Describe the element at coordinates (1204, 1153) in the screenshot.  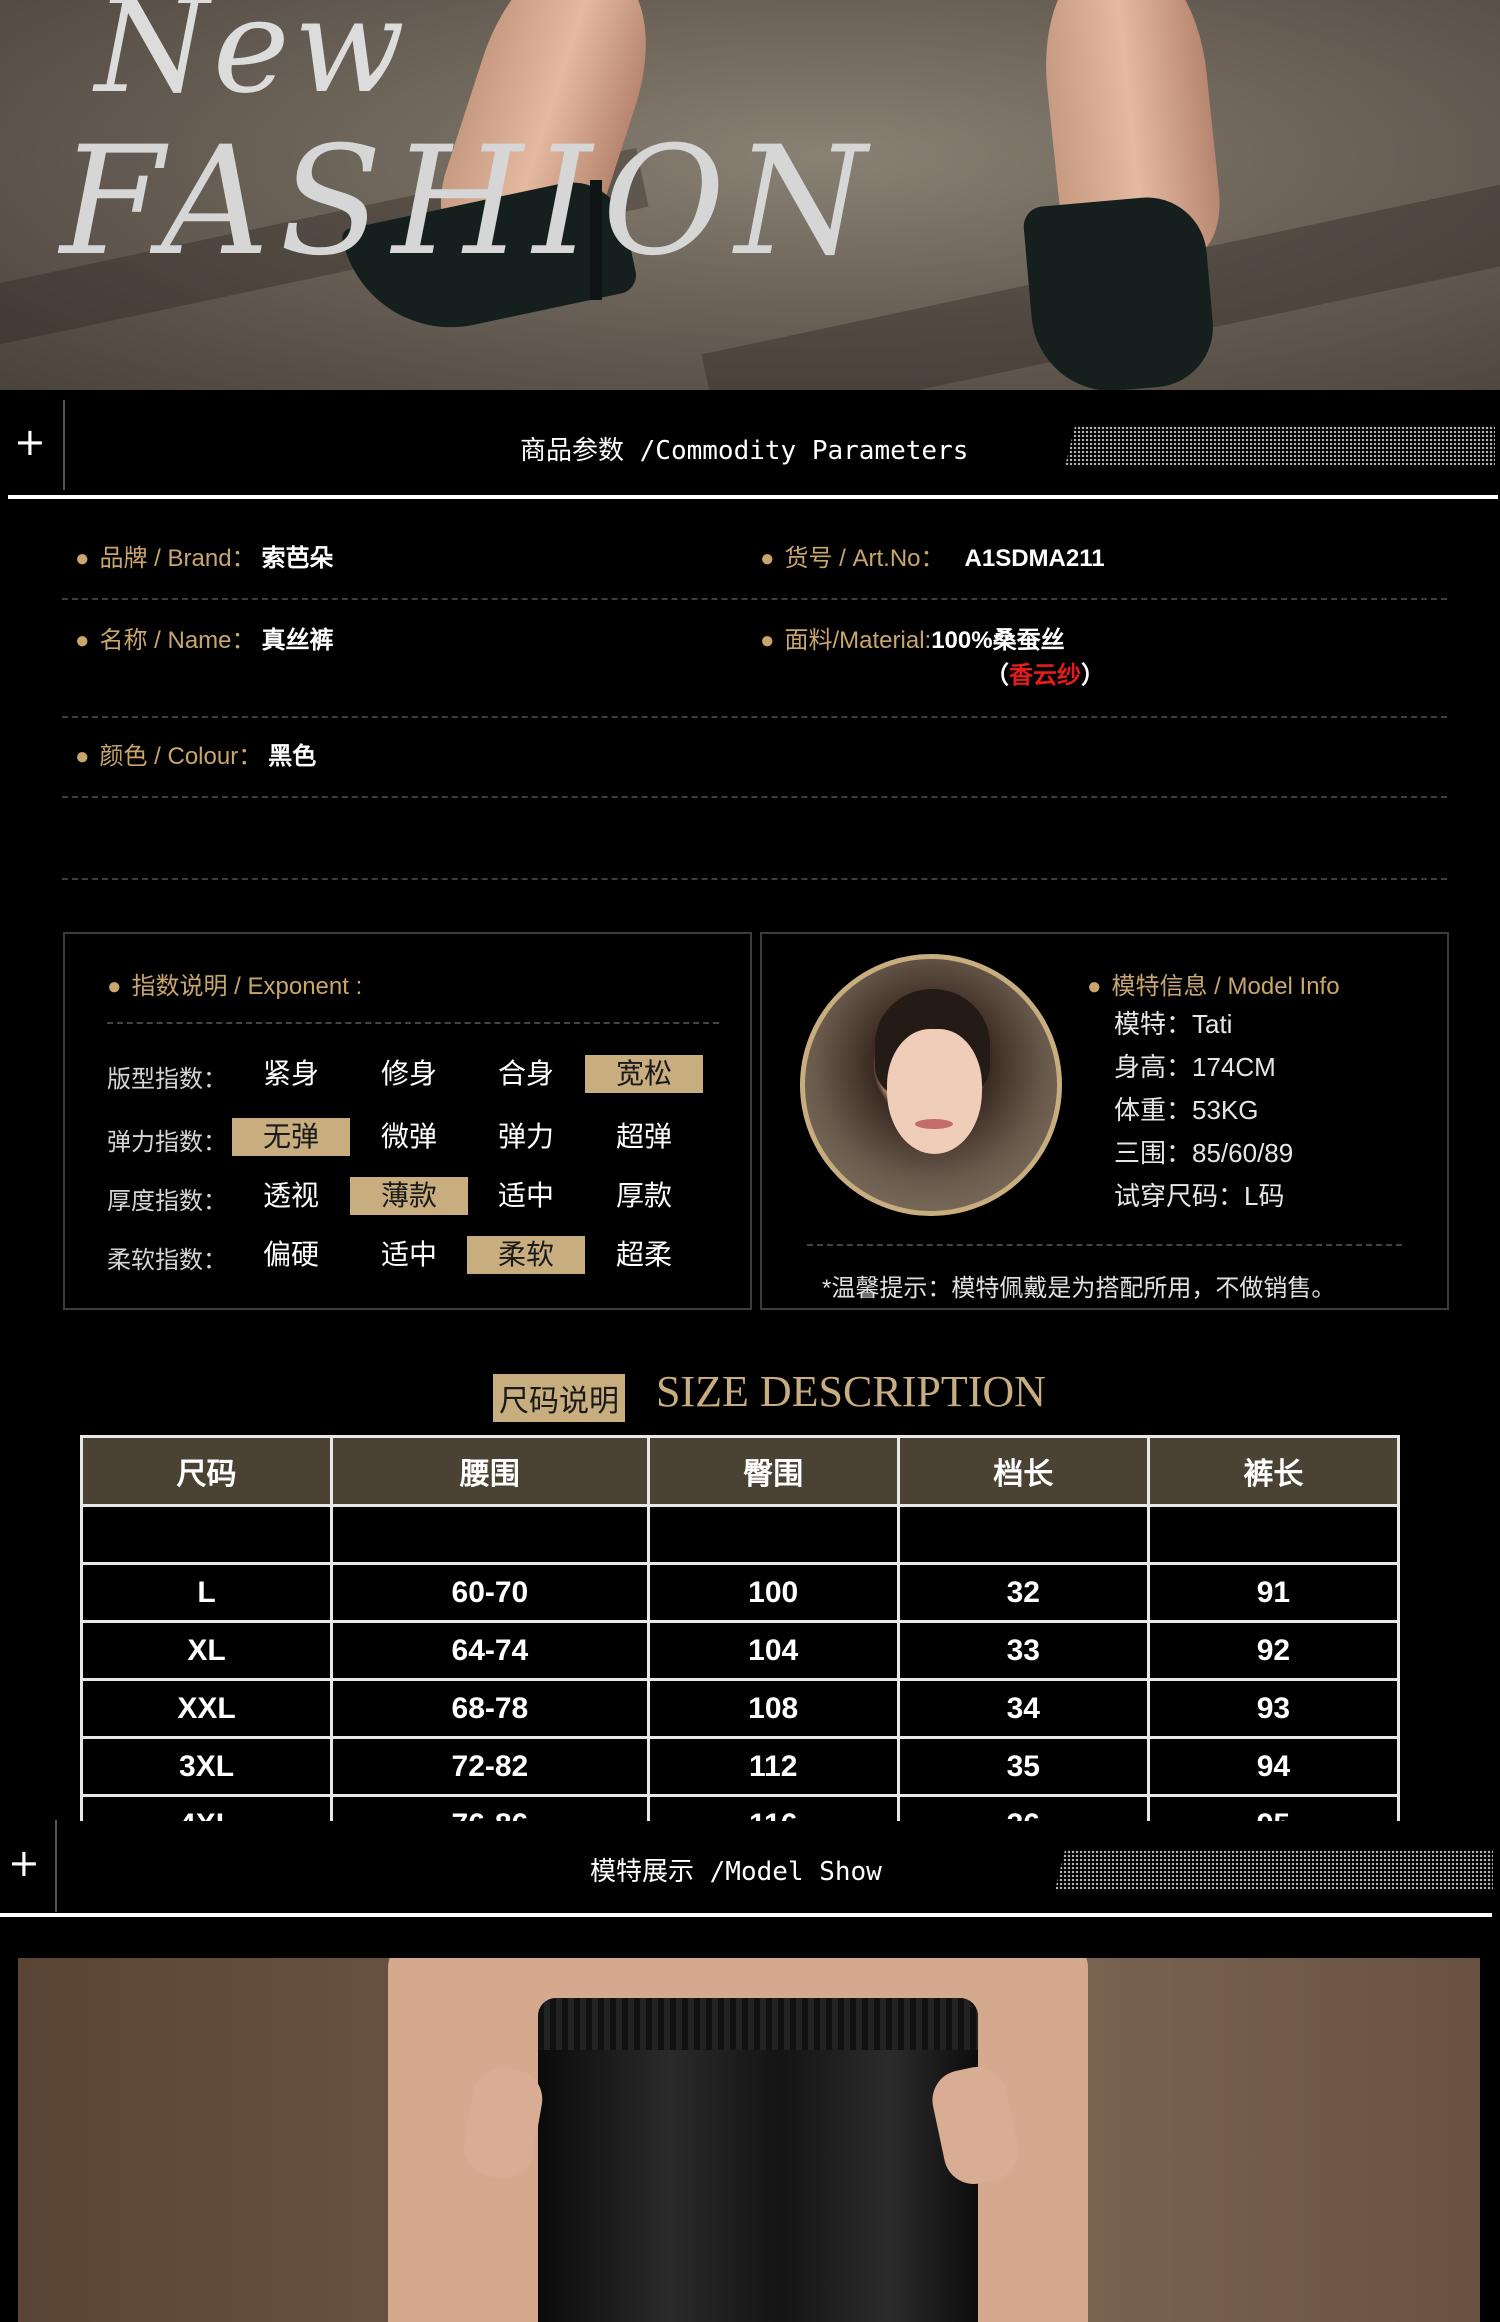
I see `model-measurements: 三围：85/60/89` at that location.